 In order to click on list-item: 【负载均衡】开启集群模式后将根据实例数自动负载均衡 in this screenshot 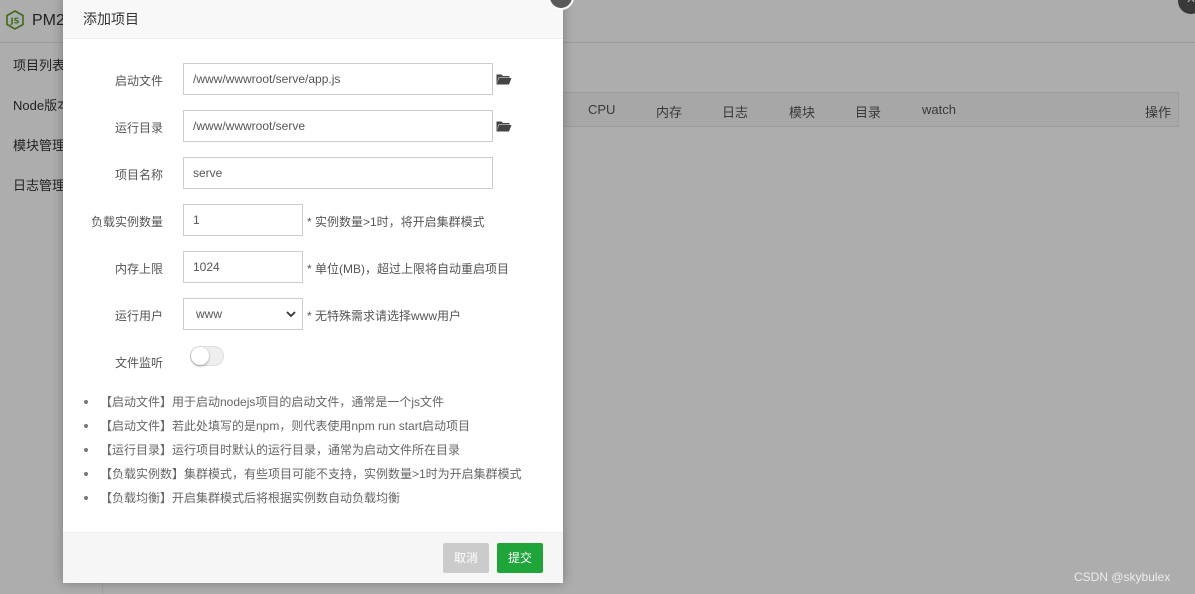, I will do `click(316, 502)`.